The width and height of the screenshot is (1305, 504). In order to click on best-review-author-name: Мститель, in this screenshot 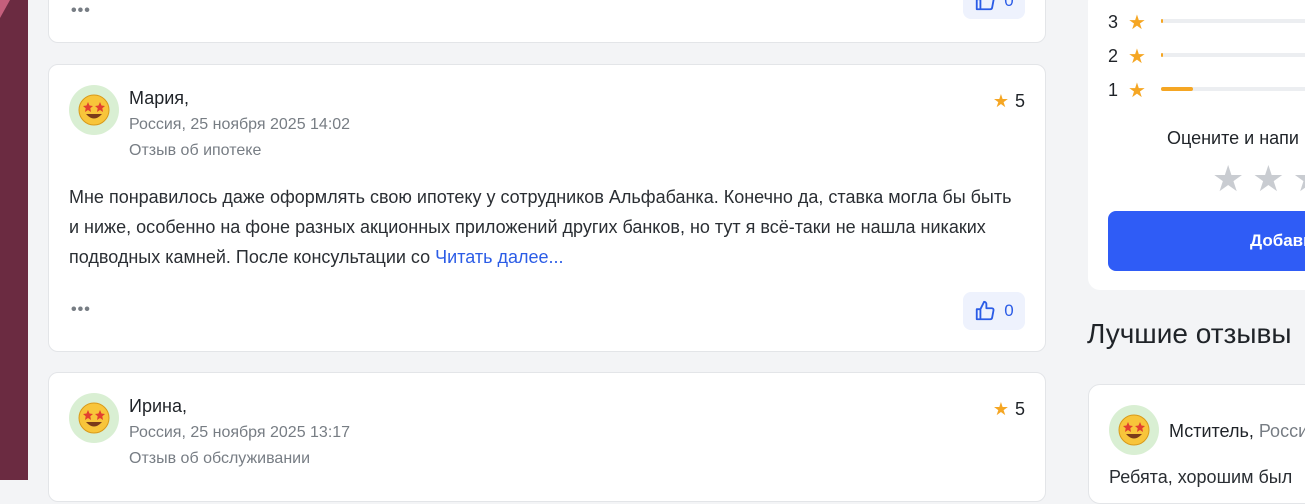, I will do `click(1211, 431)`.